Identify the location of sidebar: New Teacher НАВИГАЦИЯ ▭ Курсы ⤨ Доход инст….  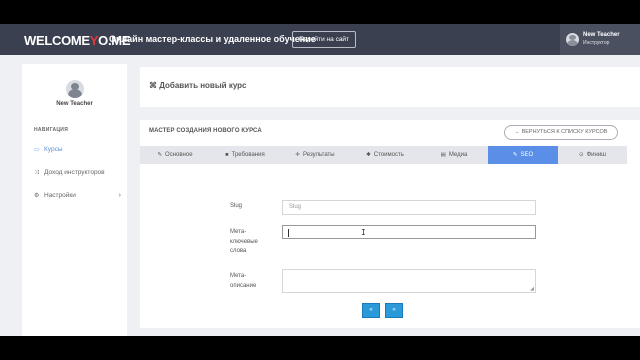
(74, 200).